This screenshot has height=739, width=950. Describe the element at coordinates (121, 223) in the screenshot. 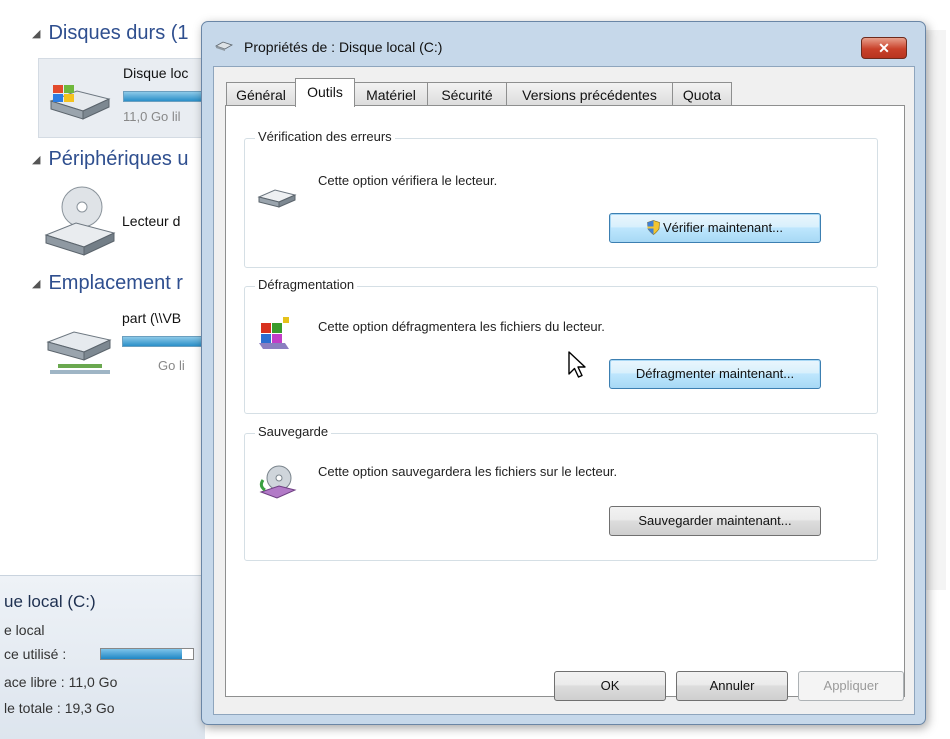

I see `drive-item-optical: Lecteur d` at that location.